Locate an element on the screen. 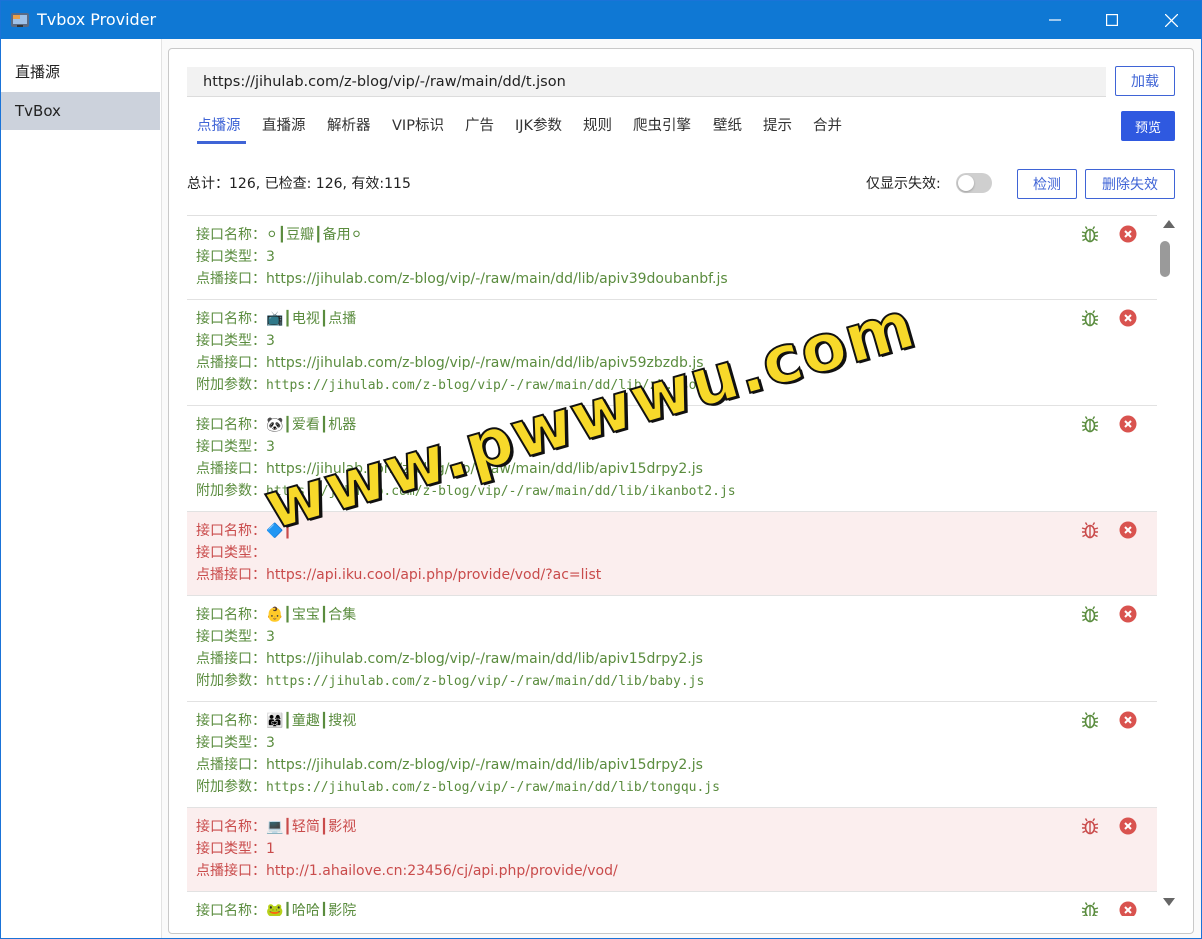 The height and width of the screenshot is (939, 1202). source-name-row: 接口名称：👶┃宝宝┃合集 is located at coordinates (276, 615).